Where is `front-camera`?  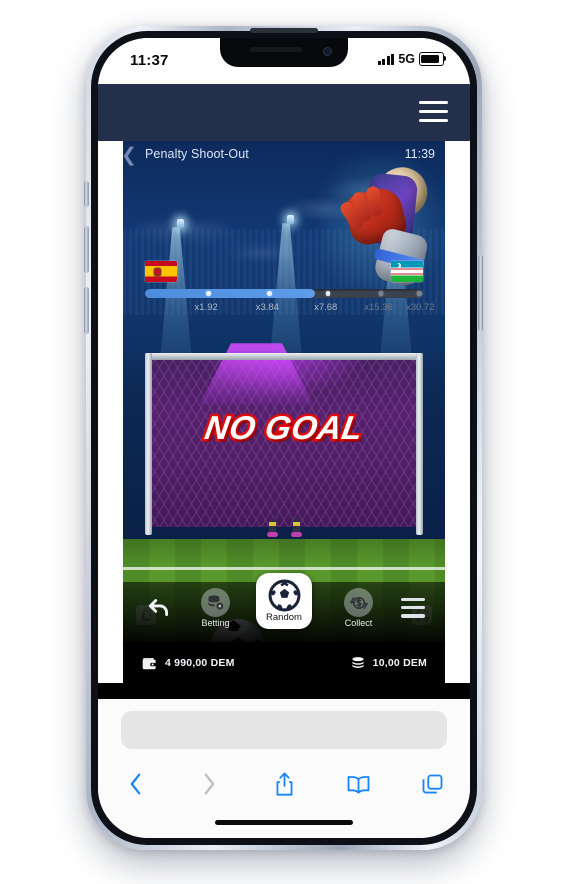 front-camera is located at coordinates (327, 51).